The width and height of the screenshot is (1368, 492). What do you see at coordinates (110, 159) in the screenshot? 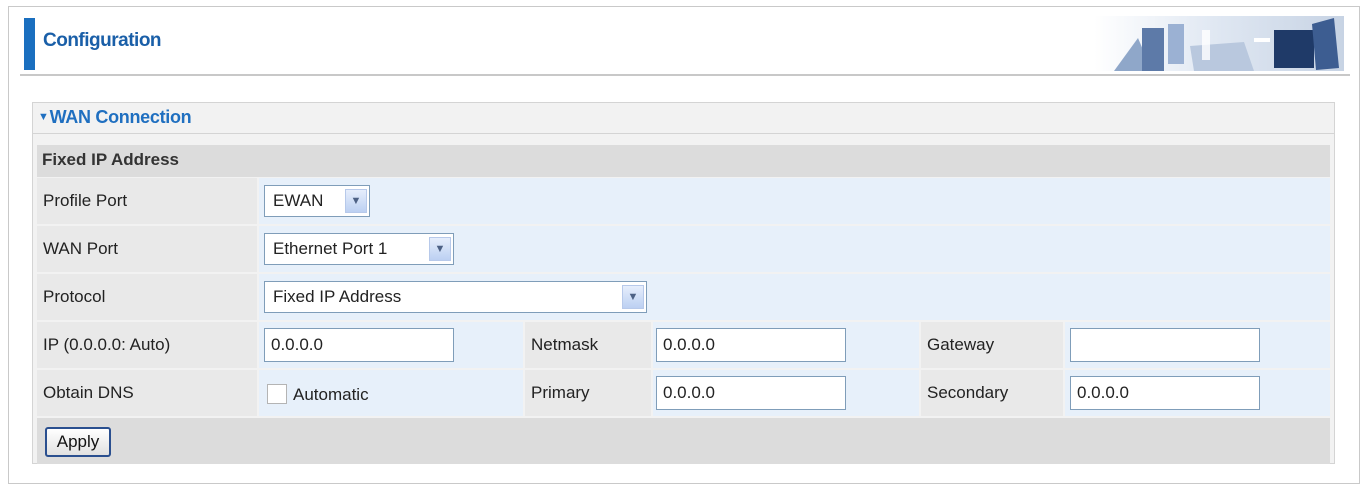
I see `section-title: Fixed IP Address` at bounding box center [110, 159].